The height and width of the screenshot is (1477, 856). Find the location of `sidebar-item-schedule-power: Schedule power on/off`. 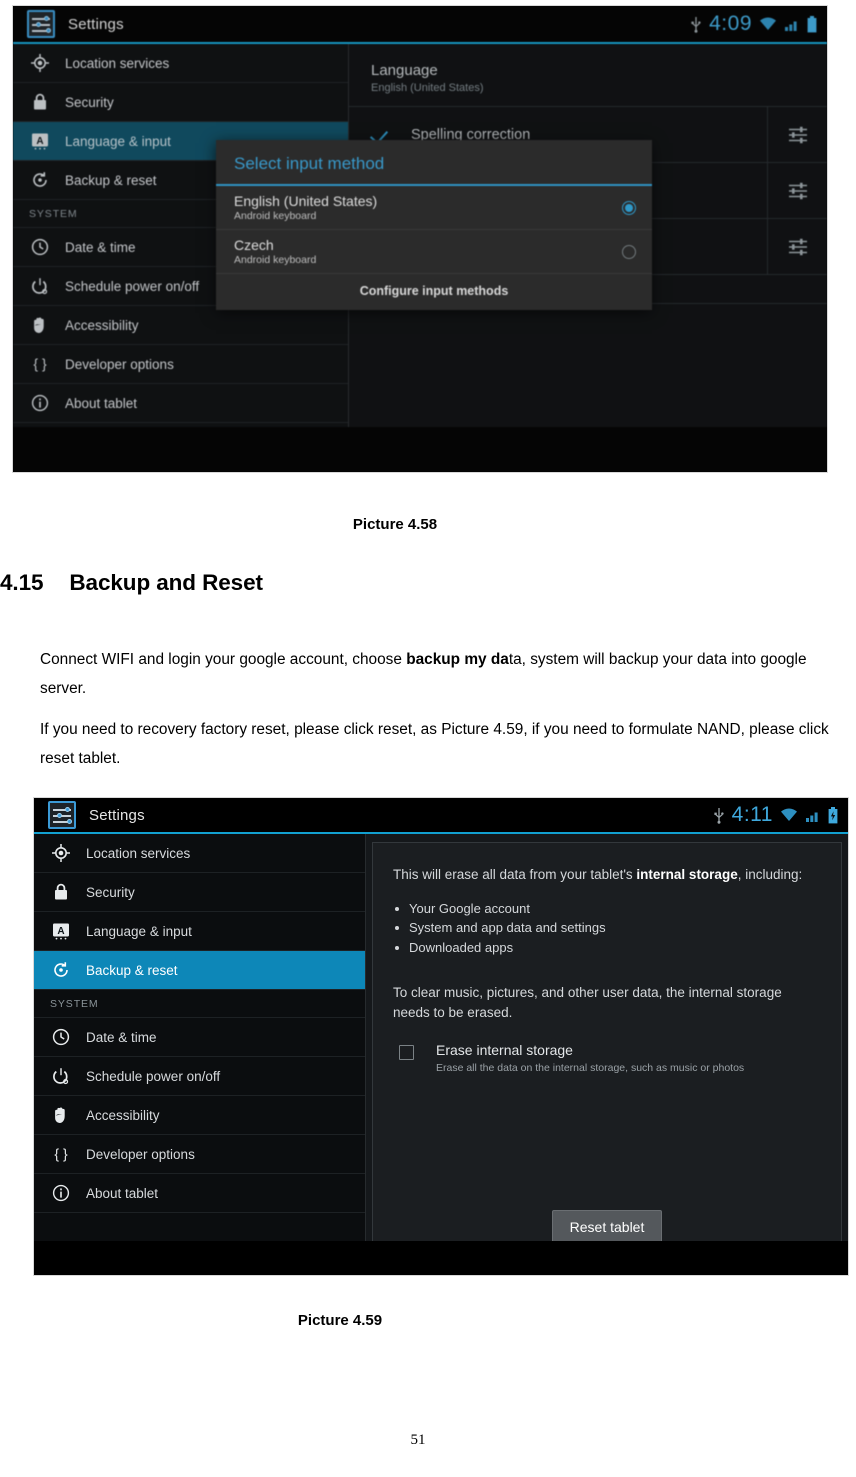

sidebar-item-schedule-power: Schedule power on/off is located at coordinates (199, 1076).